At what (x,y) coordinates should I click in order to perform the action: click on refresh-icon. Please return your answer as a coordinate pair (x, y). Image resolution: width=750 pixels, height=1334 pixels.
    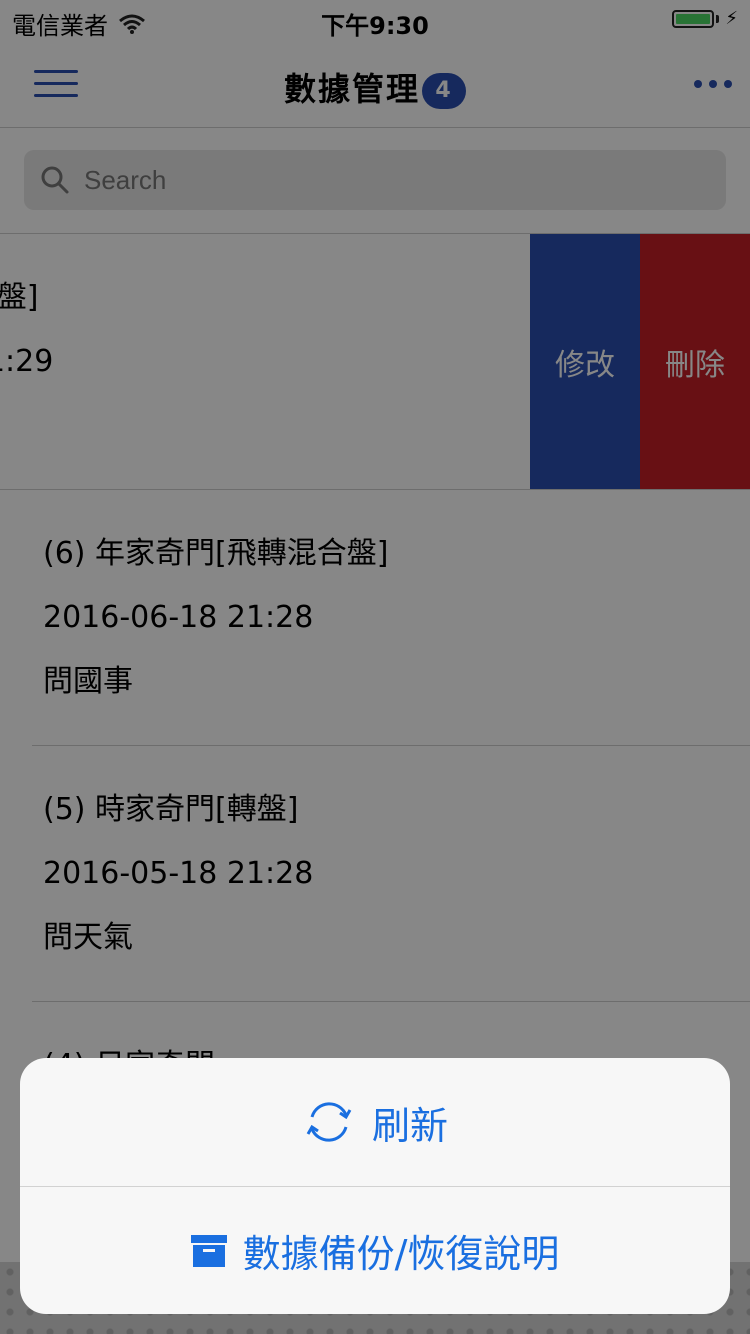
    Looking at the image, I should click on (329, 1122).